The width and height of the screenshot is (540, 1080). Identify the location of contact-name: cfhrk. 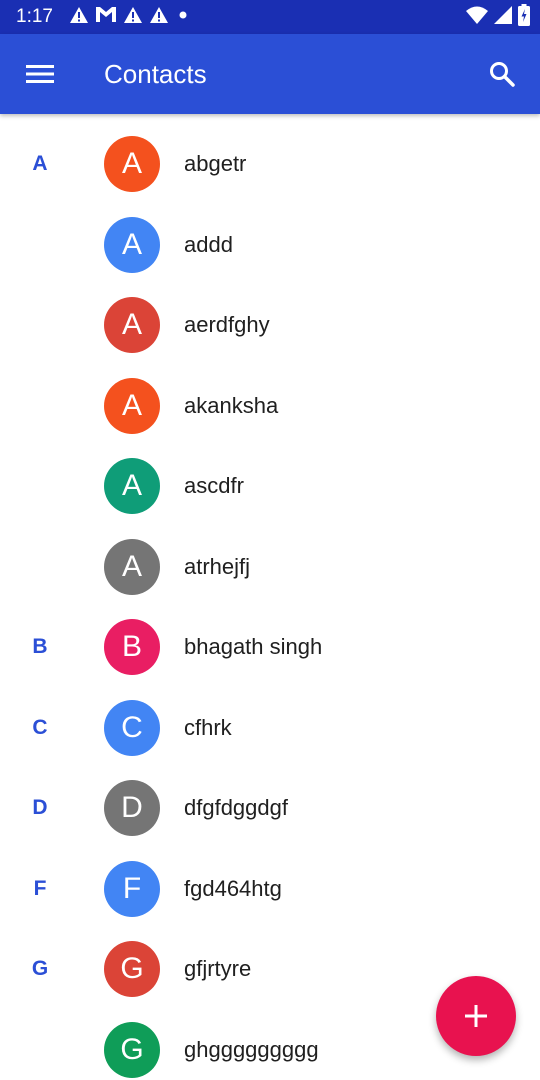
(208, 727).